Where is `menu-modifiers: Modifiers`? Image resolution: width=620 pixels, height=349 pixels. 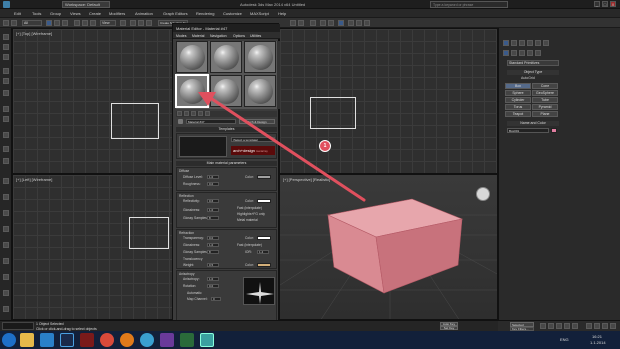
menu-modifiers: Modifiers is located at coordinates (117, 13).